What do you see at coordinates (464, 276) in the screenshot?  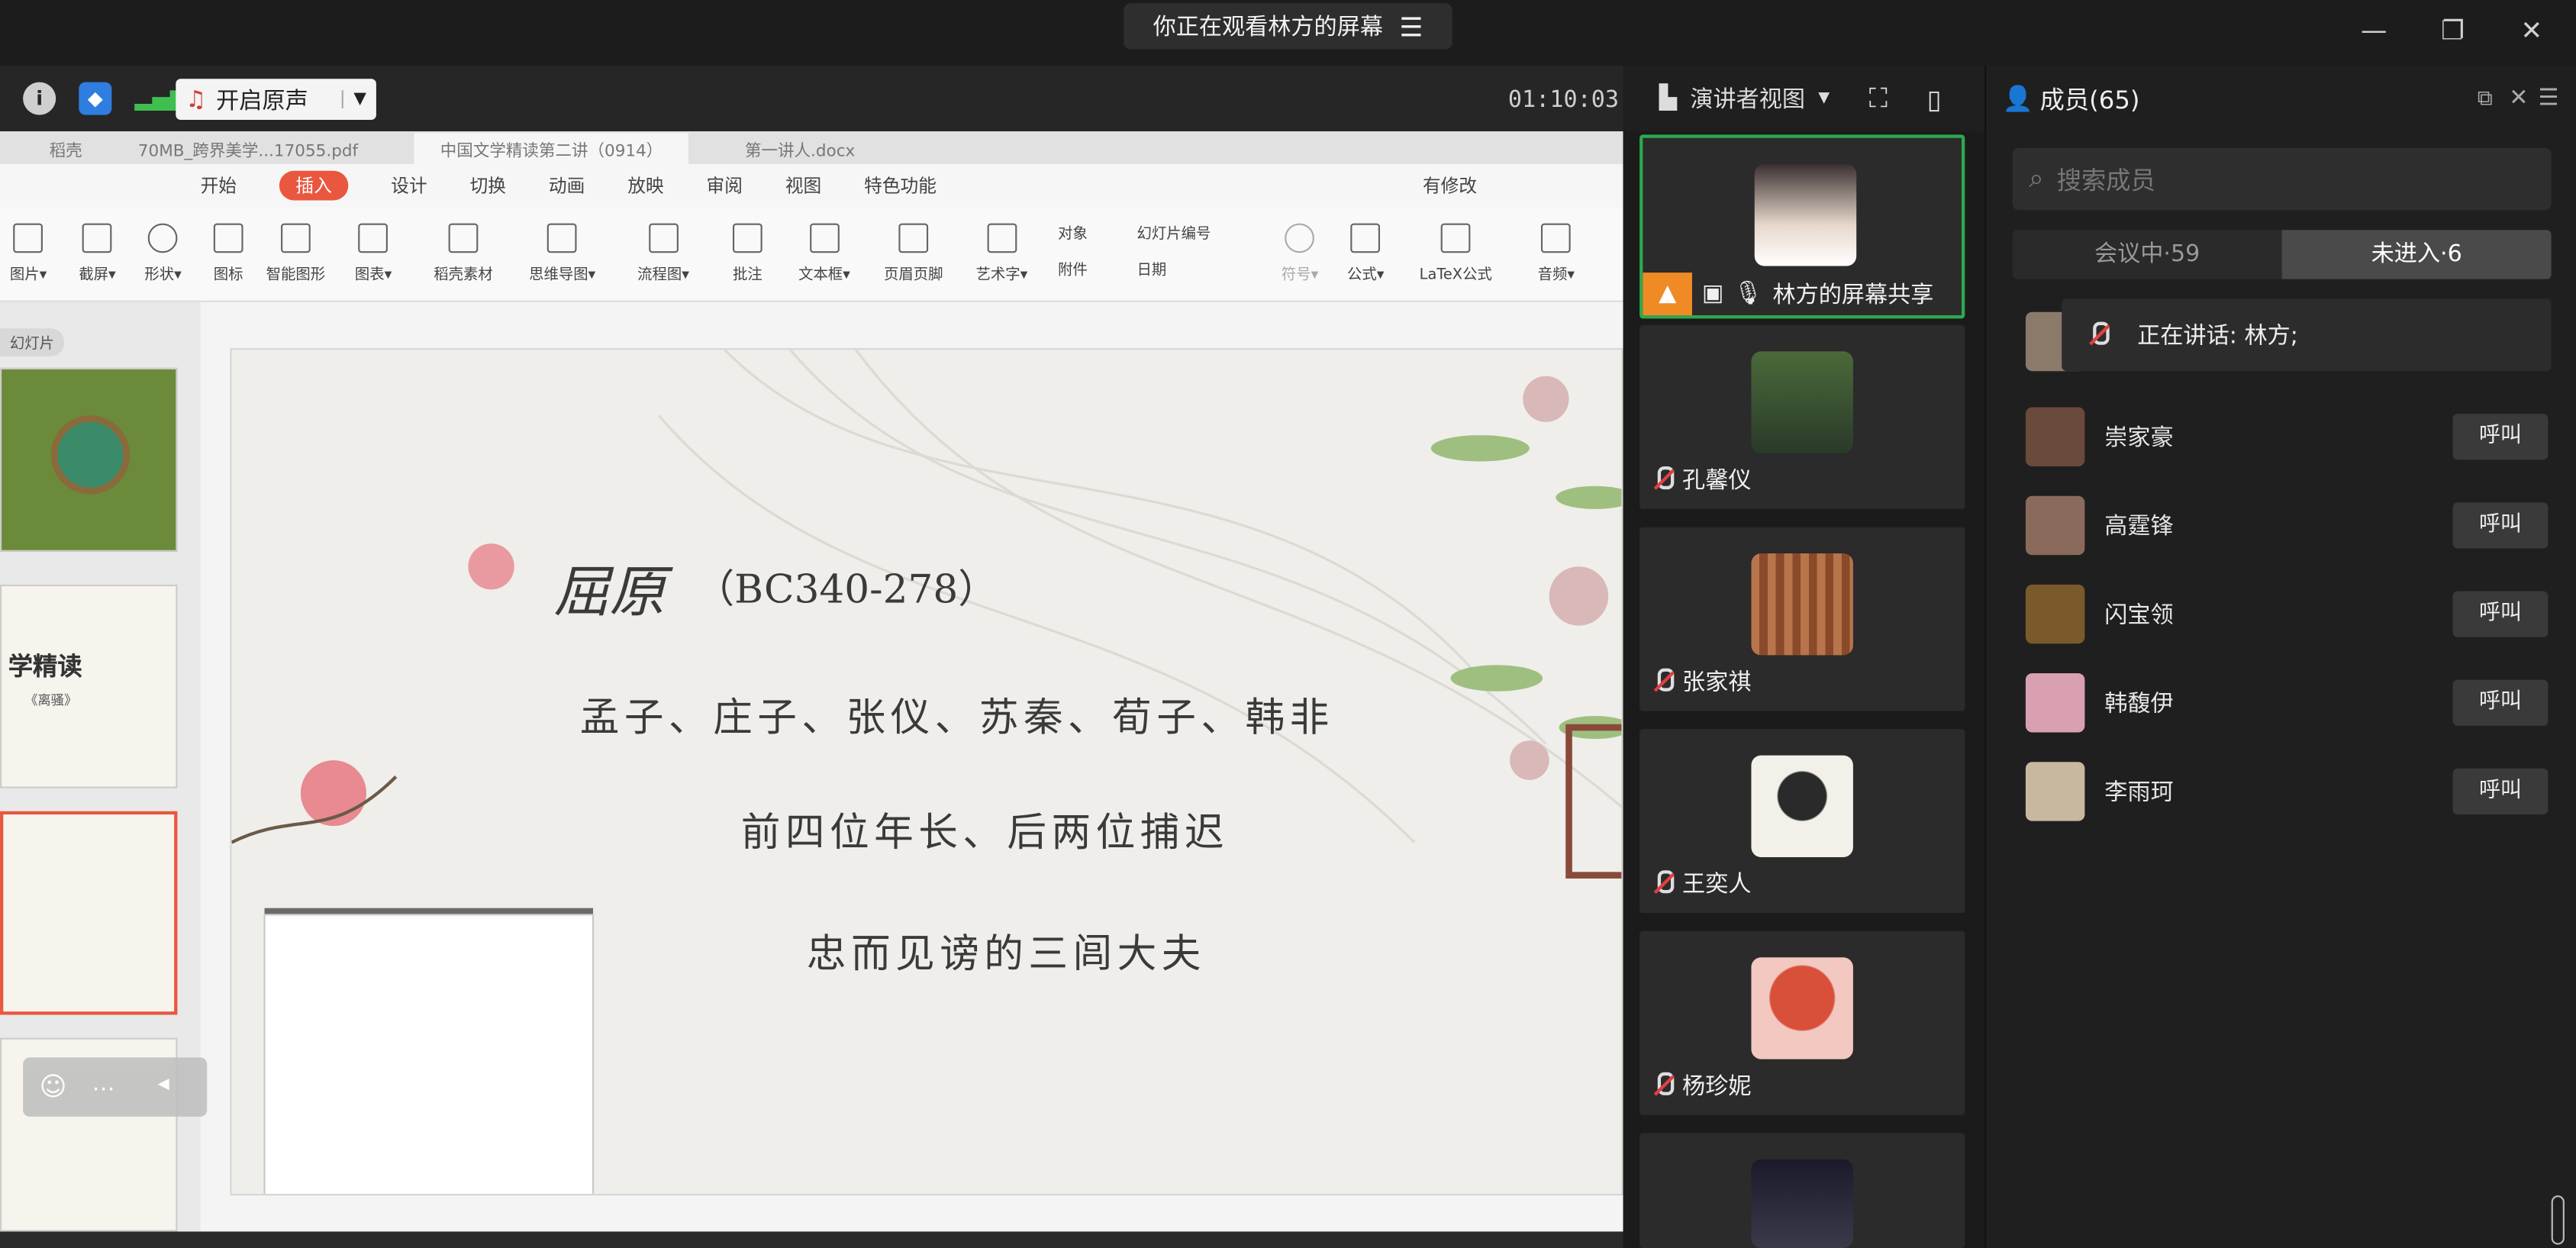 I see `tool-label: 稻壳素材` at bounding box center [464, 276].